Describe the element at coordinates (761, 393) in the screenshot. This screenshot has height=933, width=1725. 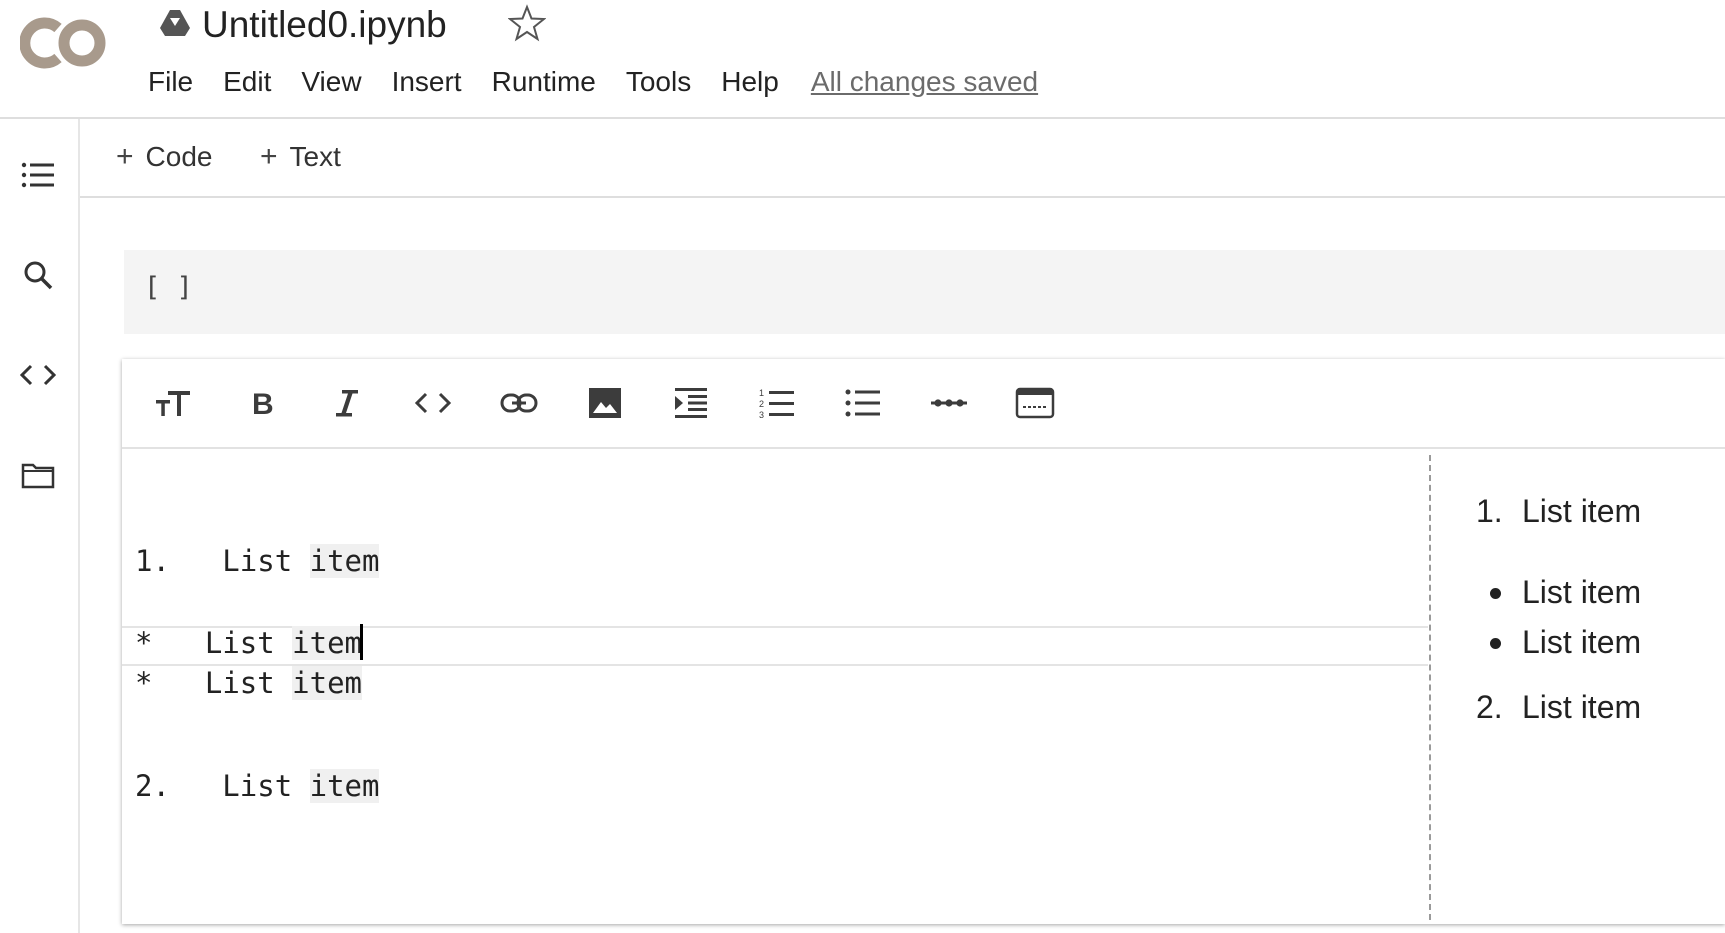
I see `svg-text: 1` at that location.